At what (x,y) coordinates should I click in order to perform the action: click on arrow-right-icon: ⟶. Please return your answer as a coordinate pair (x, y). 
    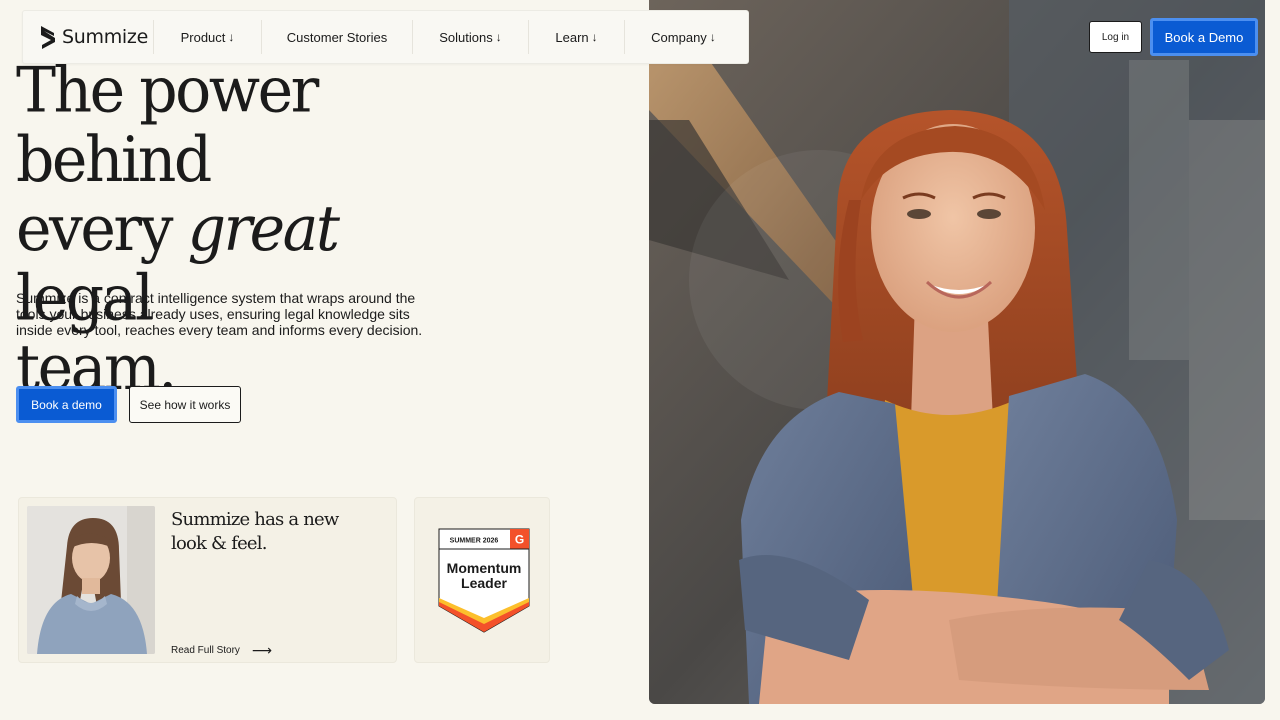
    Looking at the image, I should click on (261, 650).